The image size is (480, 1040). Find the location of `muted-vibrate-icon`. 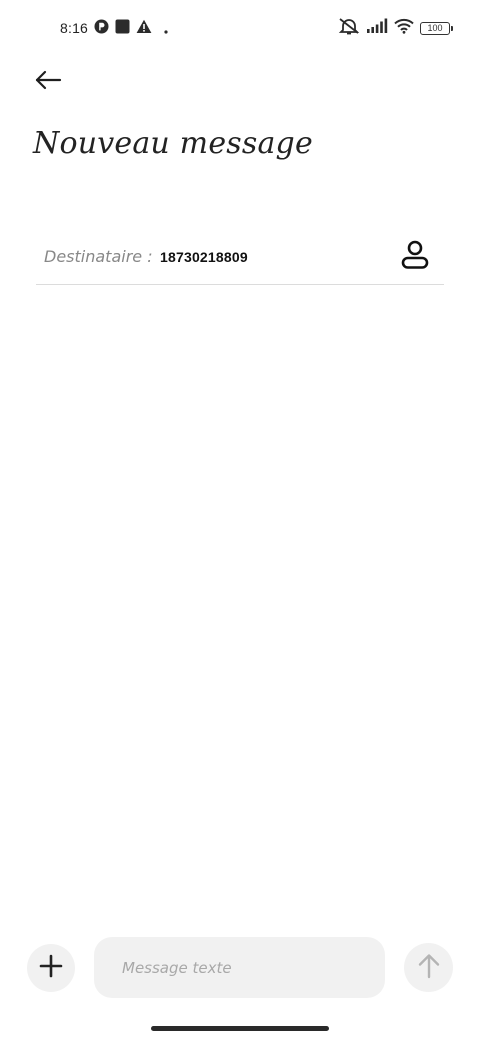

muted-vibrate-icon is located at coordinates (349, 28).